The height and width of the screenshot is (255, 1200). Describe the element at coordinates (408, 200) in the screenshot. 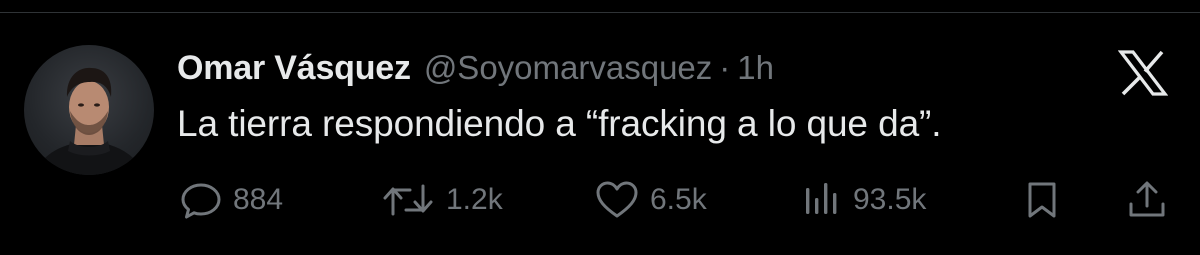

I see `retweet-icon` at that location.